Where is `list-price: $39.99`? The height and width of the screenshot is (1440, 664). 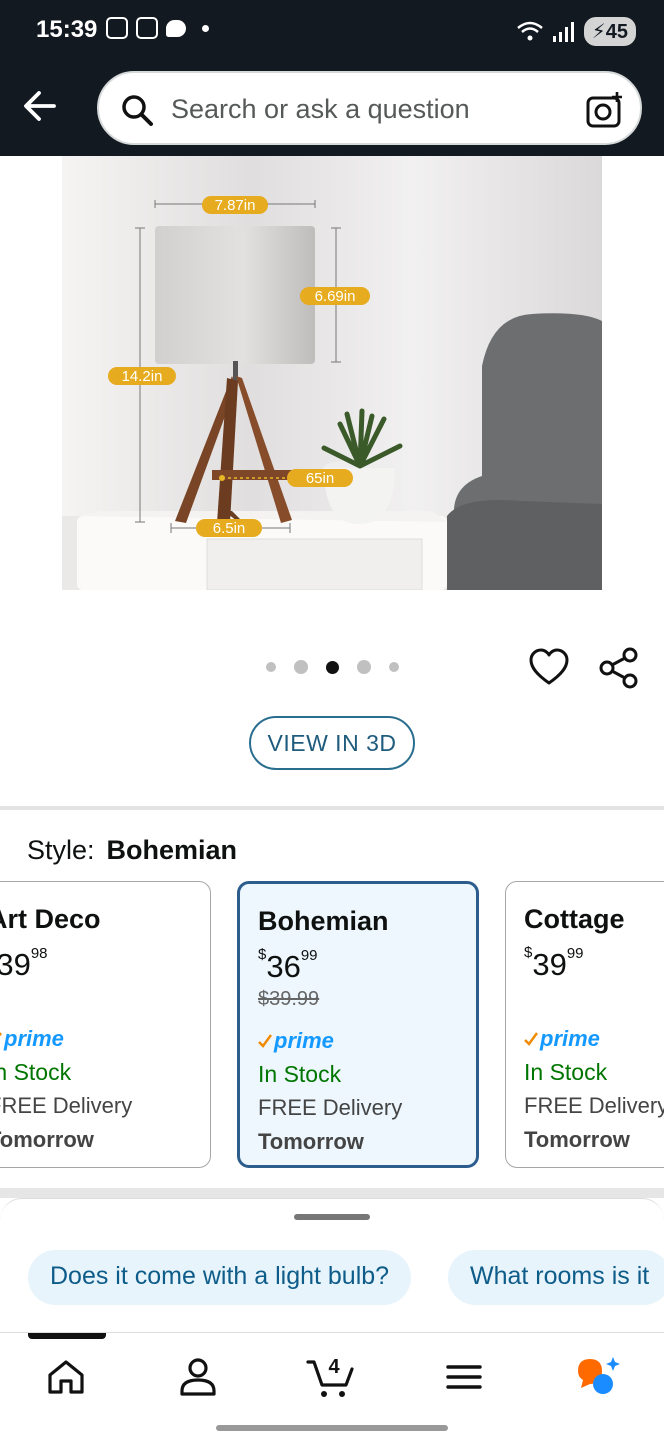 list-price: $39.99 is located at coordinates (289, 999).